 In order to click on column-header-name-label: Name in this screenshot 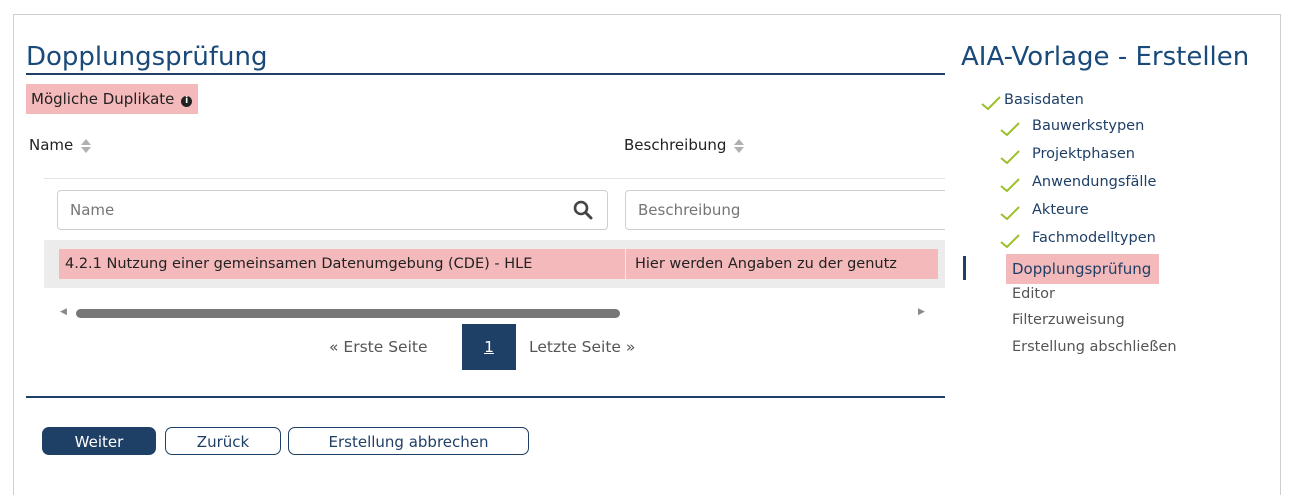, I will do `click(51, 145)`.